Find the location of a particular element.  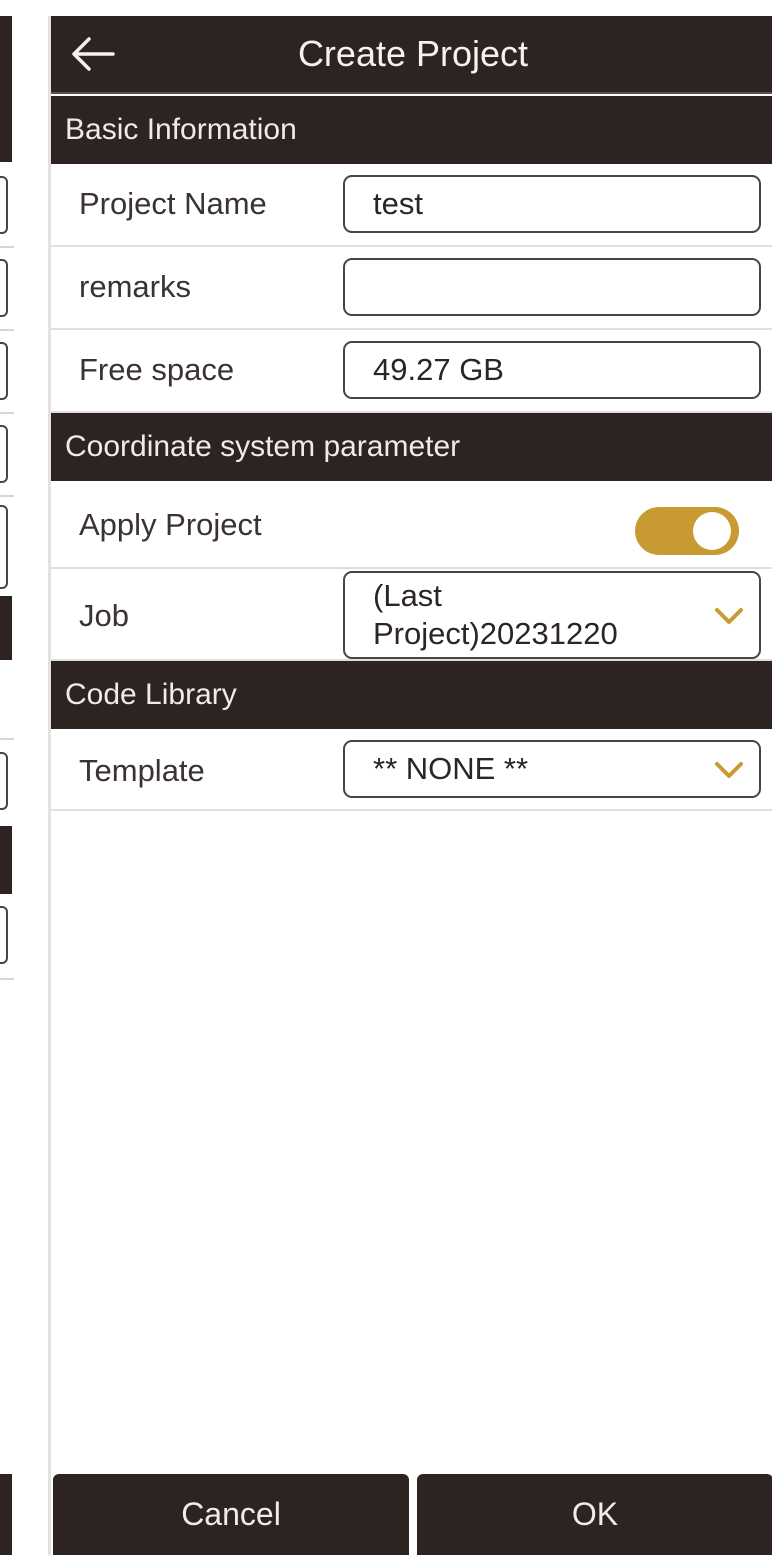

page-title: Create Project is located at coordinates (413, 53).